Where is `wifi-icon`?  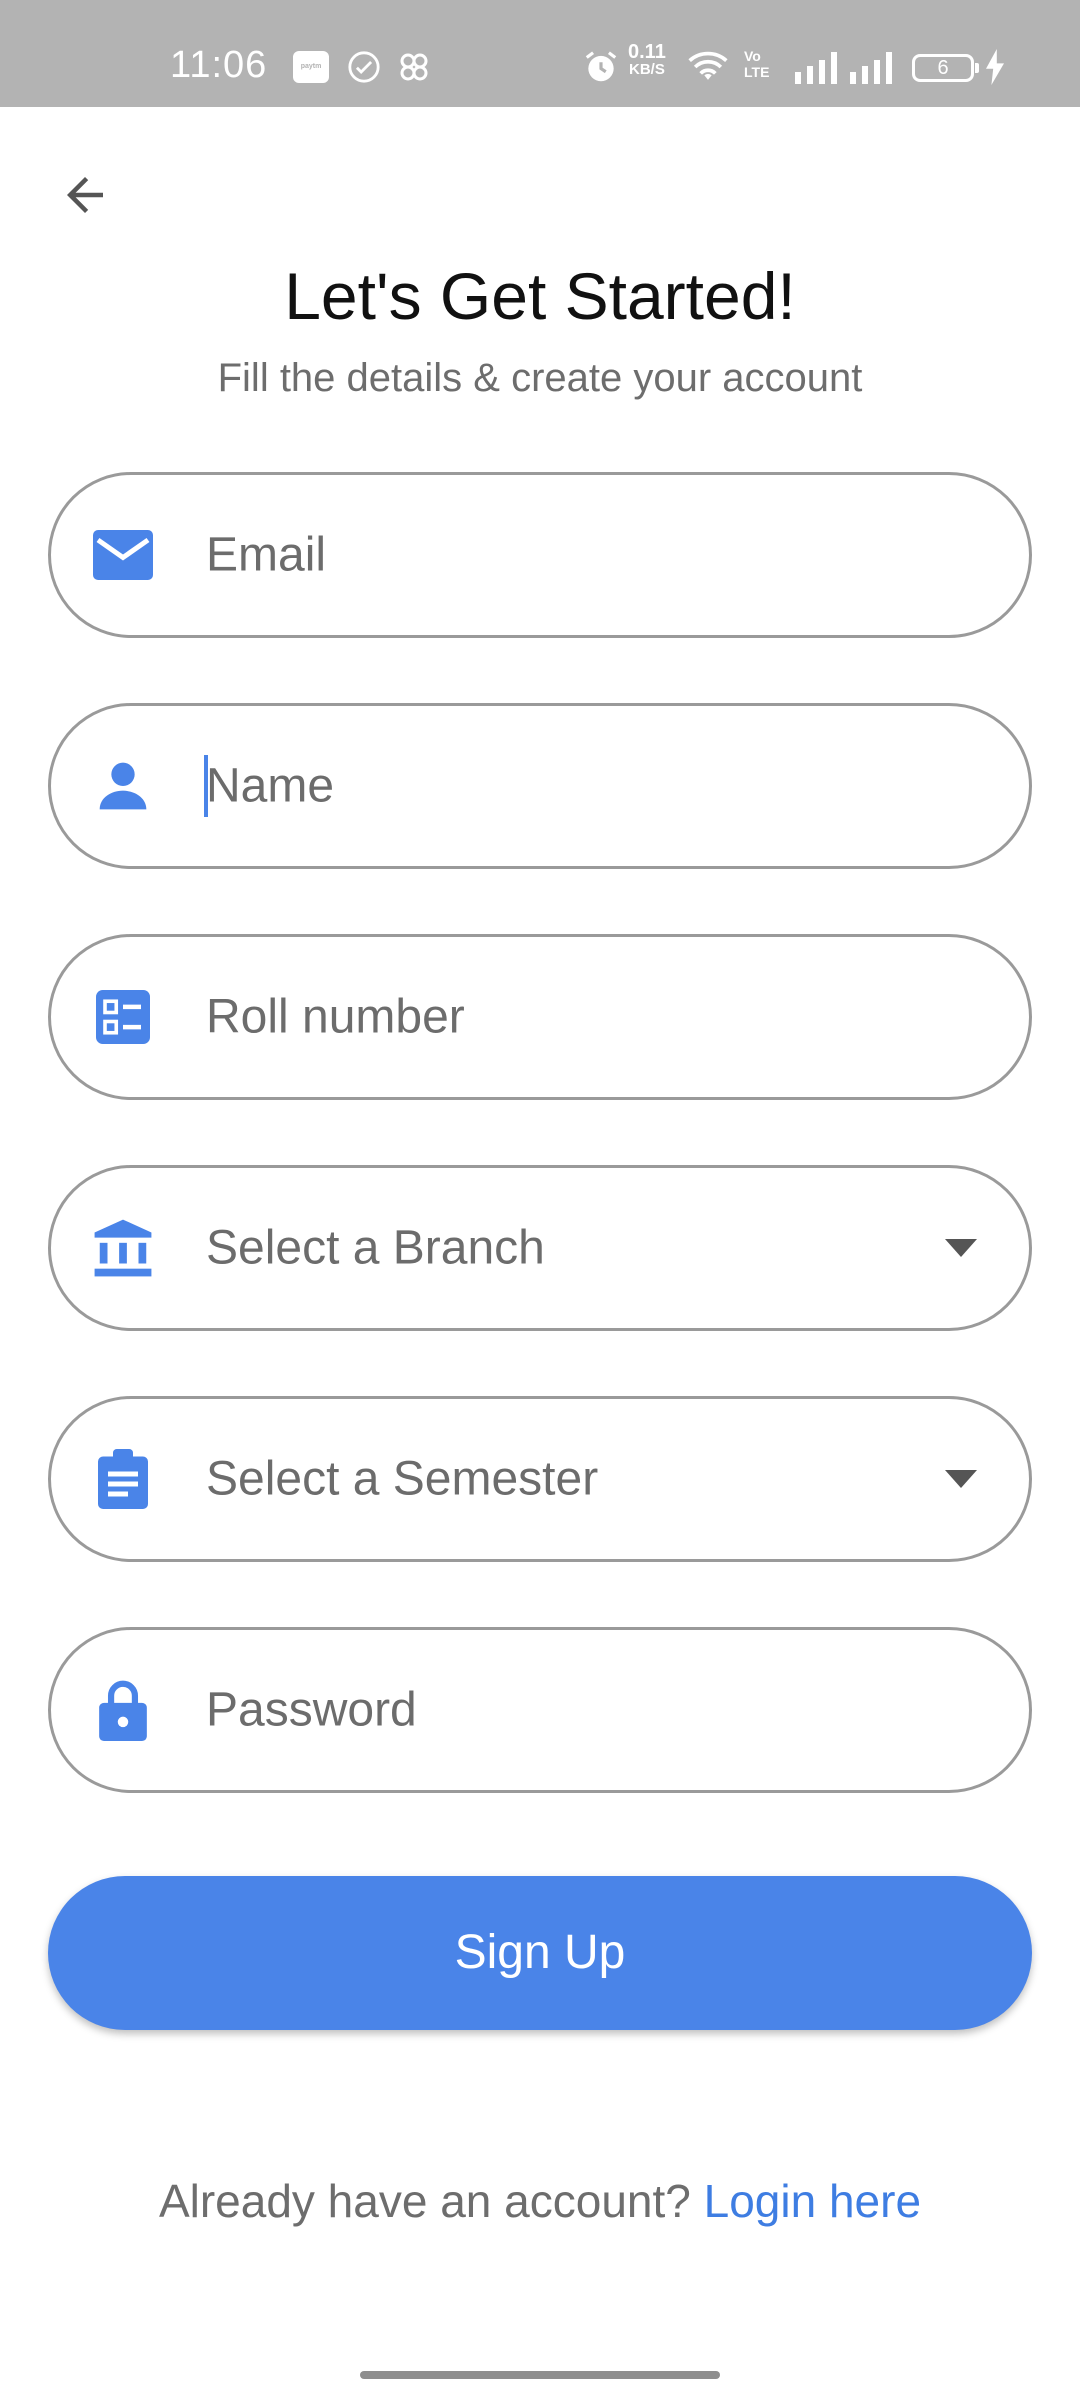
wifi-icon is located at coordinates (708, 65).